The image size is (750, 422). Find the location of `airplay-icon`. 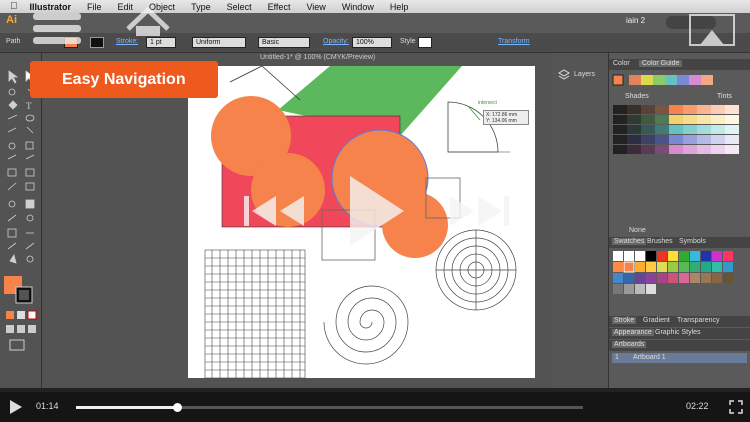

airplay-icon is located at coordinates (712, 30).